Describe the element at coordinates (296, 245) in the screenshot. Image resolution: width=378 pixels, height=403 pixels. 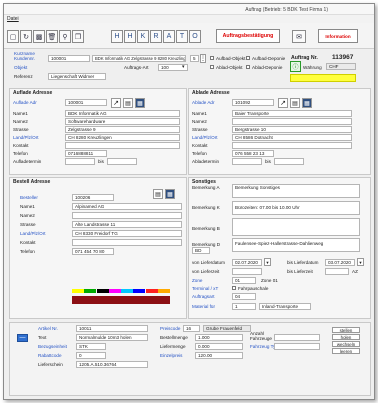
I see `bemerkung-d-field: Faulensee-Spiez-Hallerstrasse-Dahlienweg` at that location.